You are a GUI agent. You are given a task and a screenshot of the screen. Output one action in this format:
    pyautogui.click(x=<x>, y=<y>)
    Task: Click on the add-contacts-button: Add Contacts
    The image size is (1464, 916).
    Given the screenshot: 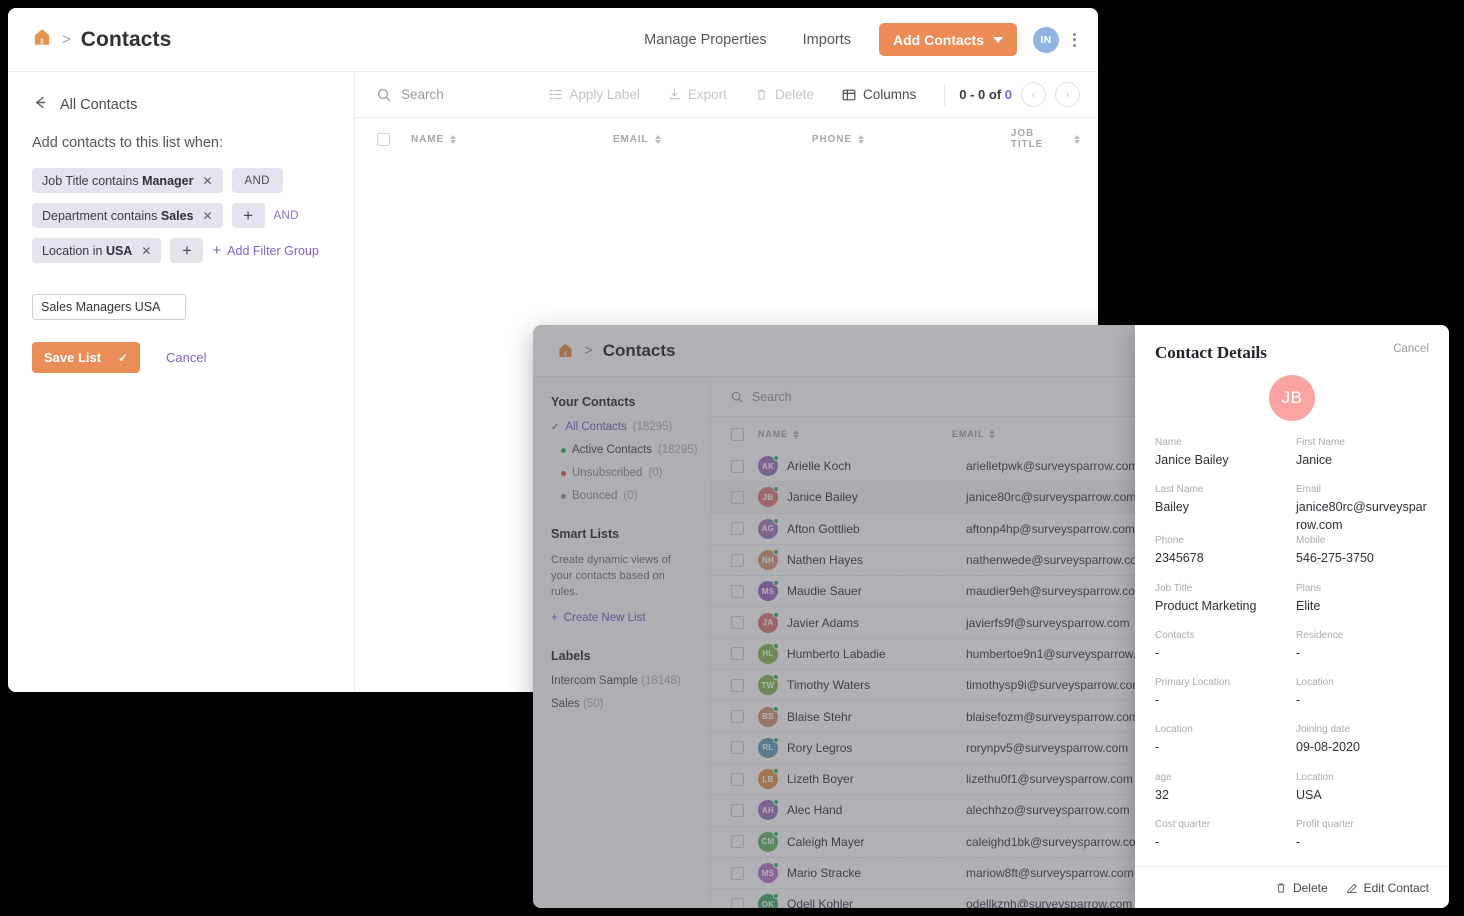 What is the action you would take?
    pyautogui.click(x=948, y=39)
    